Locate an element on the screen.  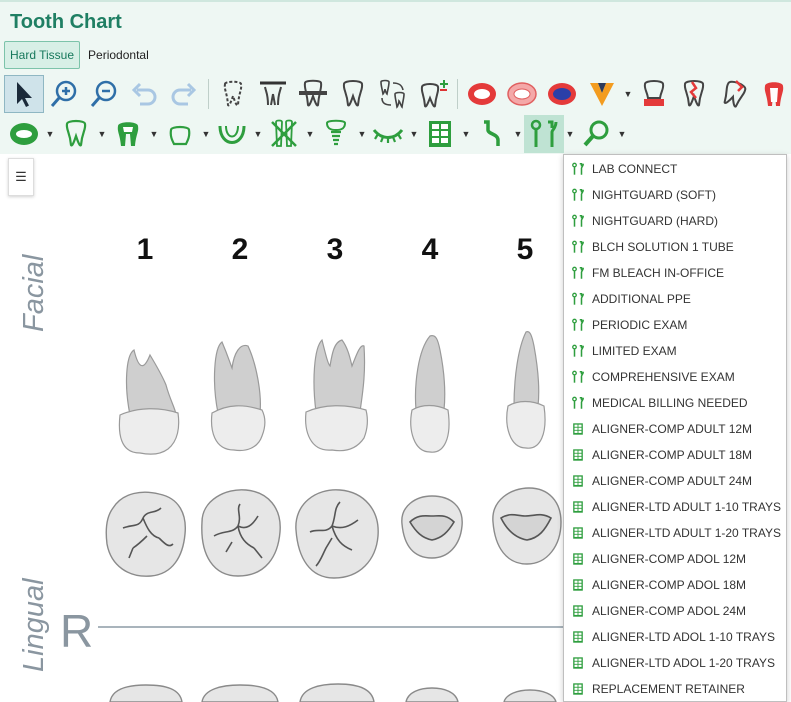
pink-filling-button is located at coordinates (522, 94).